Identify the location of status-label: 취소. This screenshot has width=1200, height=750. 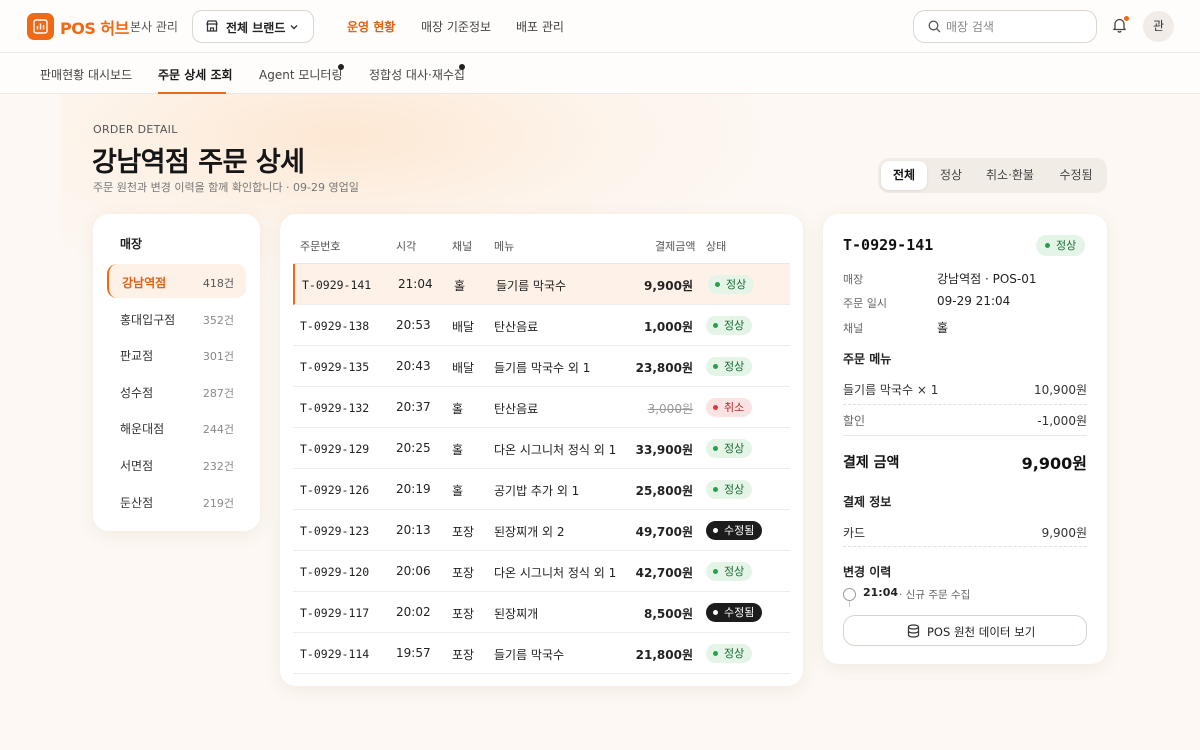
(734, 407).